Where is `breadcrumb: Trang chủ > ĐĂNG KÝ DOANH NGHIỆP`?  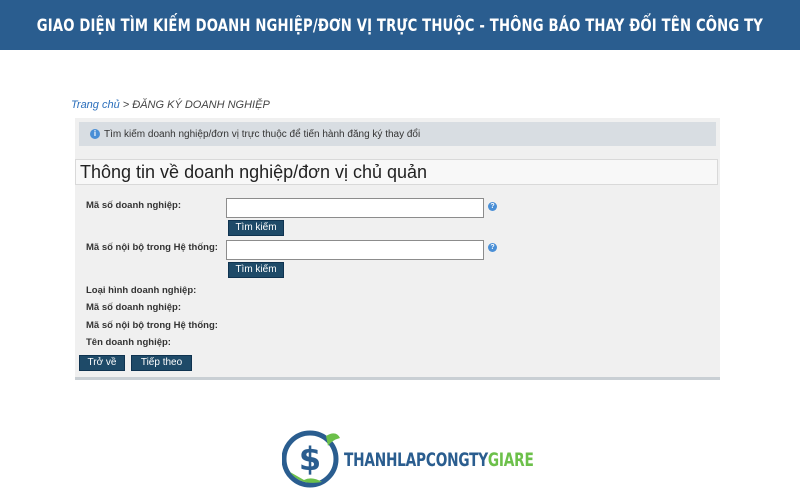
breadcrumb: Trang chủ > ĐĂNG KÝ DOANH NGHIỆP is located at coordinates (170, 105).